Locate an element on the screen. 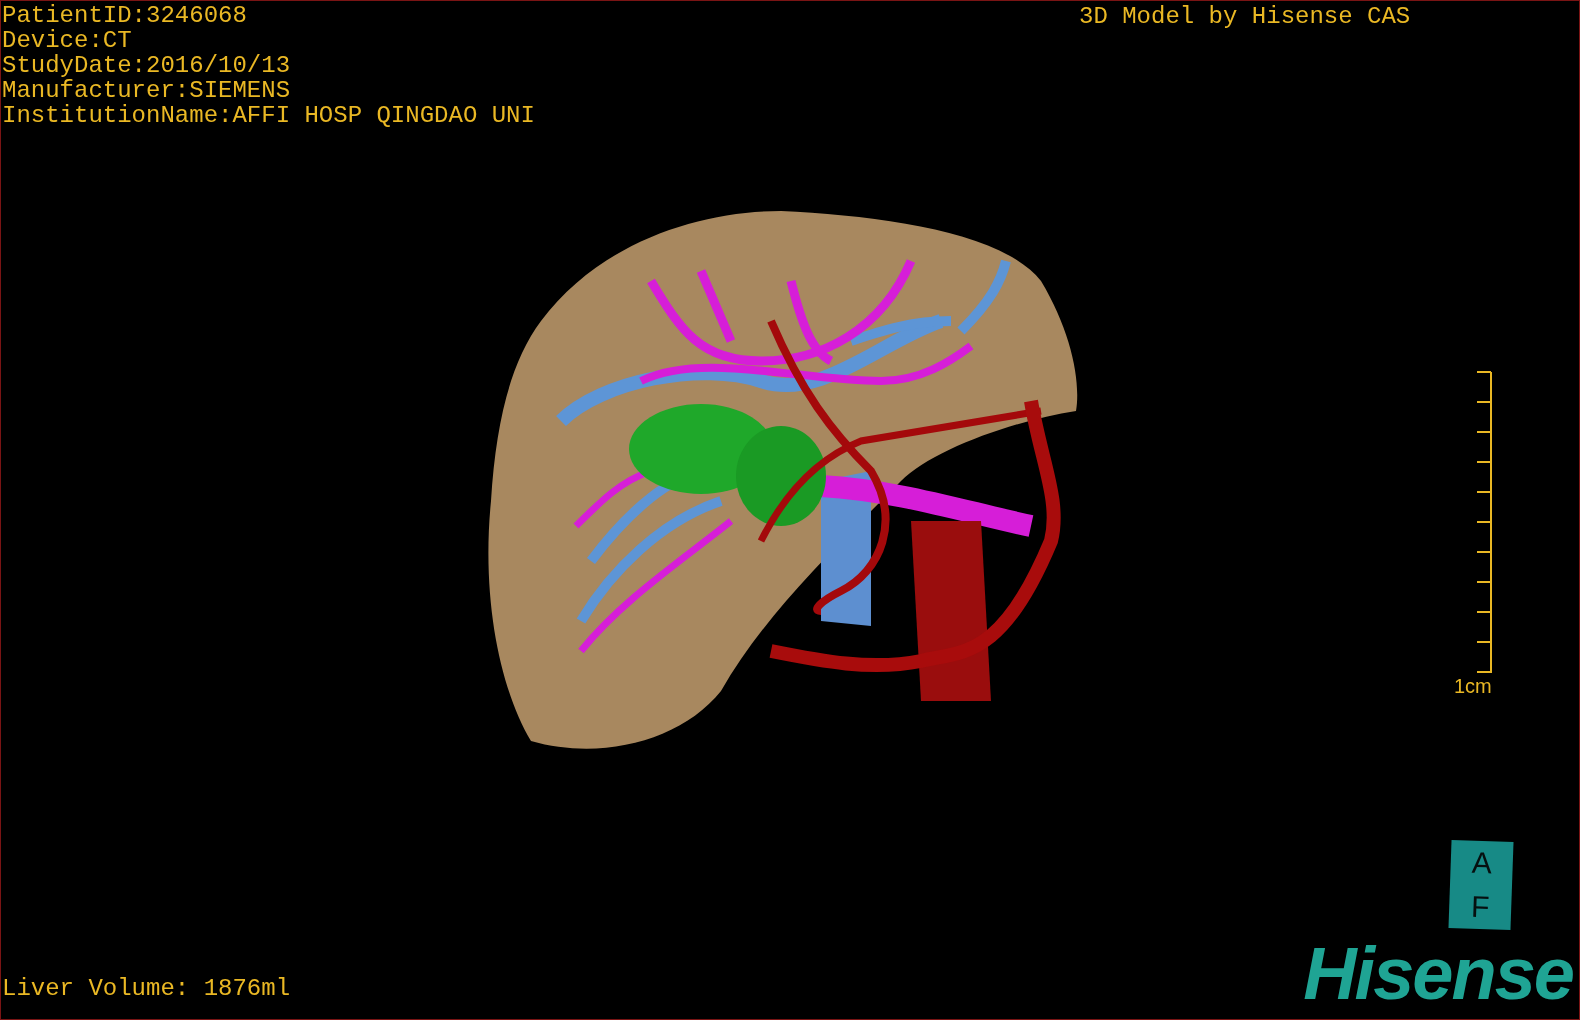 This screenshot has width=1580, height=1020. cube-face-label: A is located at coordinates (1482, 863).